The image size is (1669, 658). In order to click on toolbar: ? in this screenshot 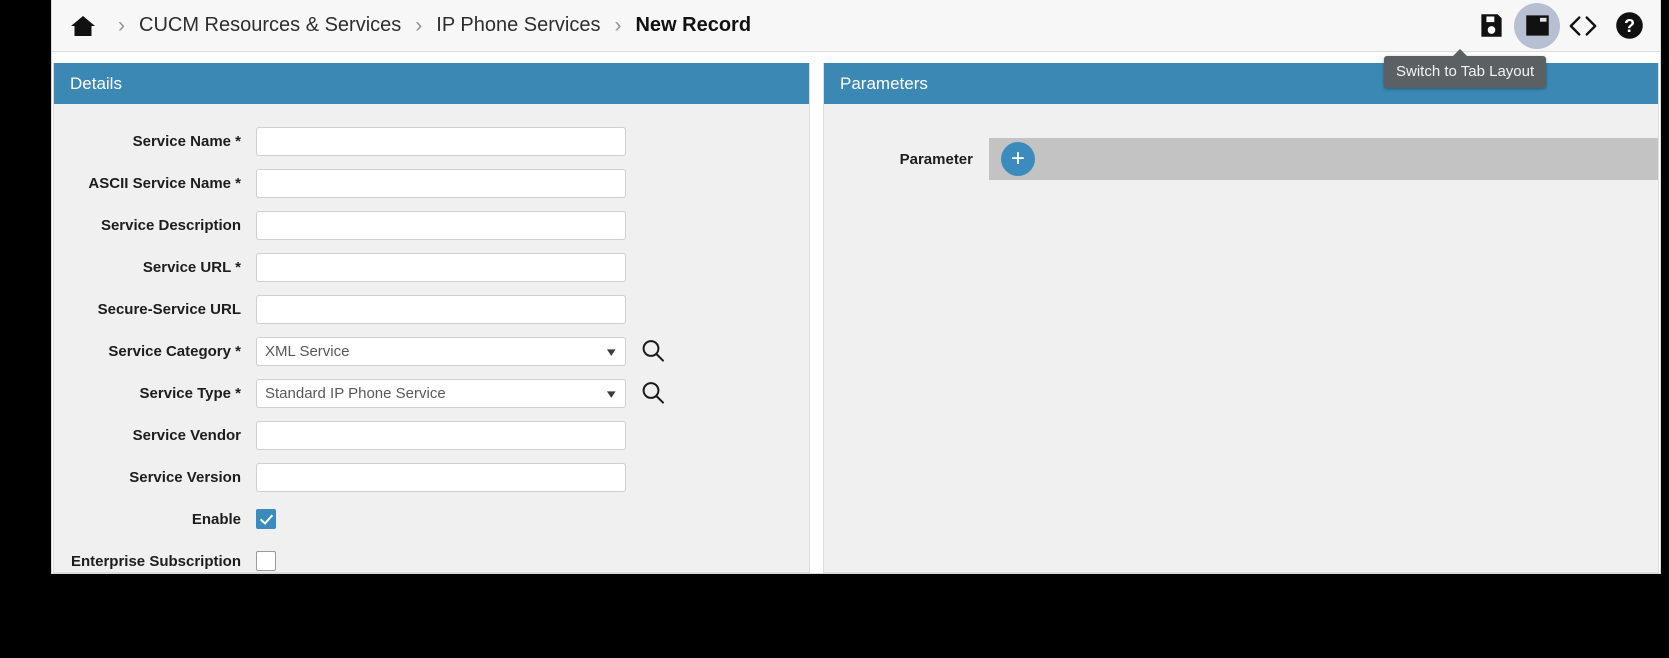, I will do `click(1560, 25)`.